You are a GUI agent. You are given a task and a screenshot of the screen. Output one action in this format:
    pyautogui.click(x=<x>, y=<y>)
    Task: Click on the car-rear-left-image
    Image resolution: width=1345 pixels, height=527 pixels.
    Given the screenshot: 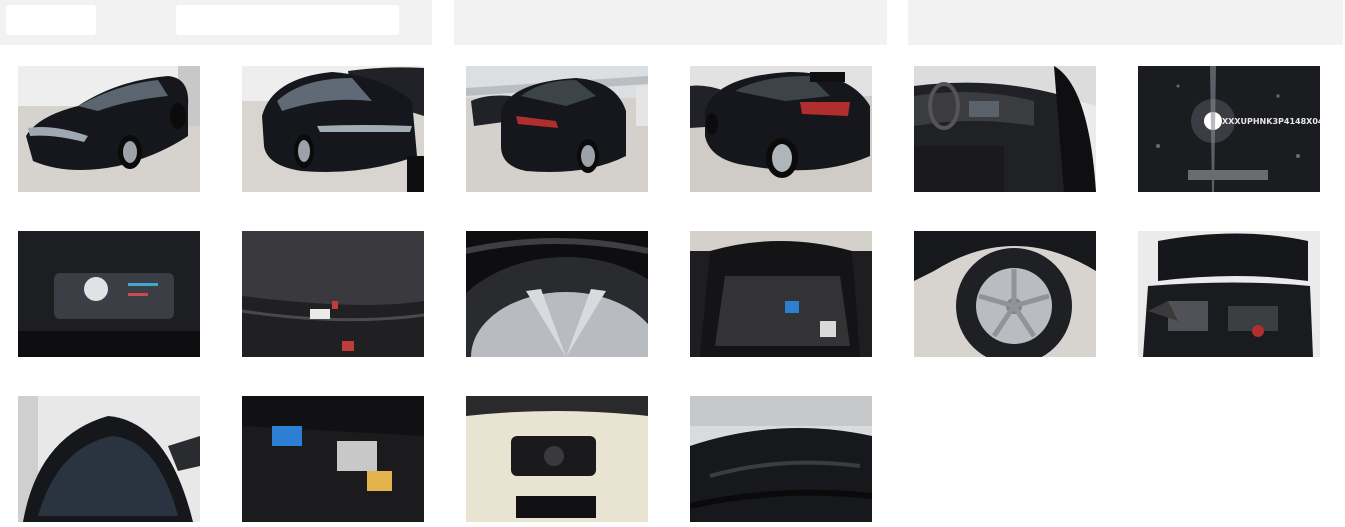 What is the action you would take?
    pyautogui.click(x=557, y=129)
    